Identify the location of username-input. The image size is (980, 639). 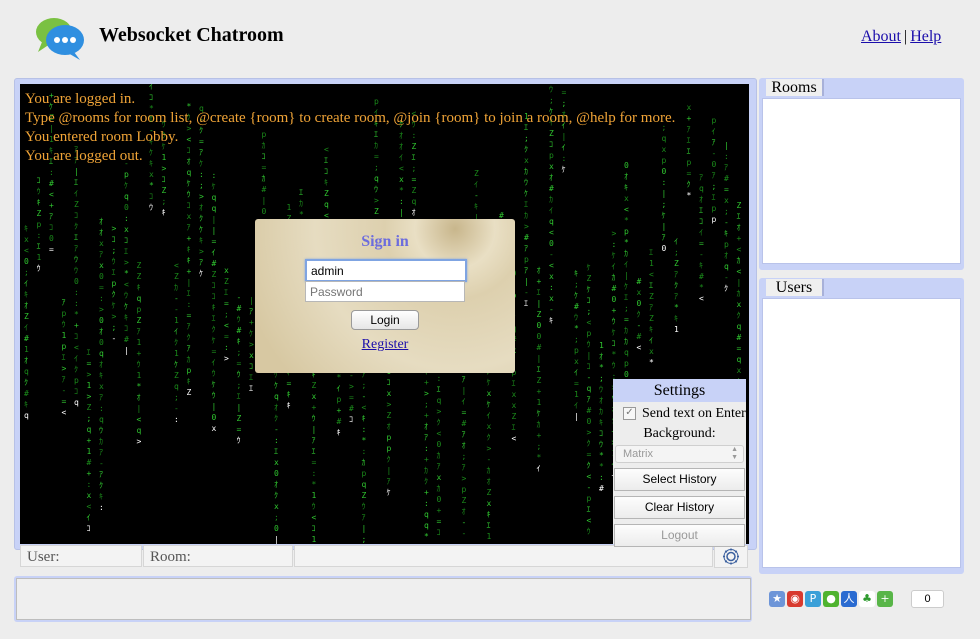
(386, 270).